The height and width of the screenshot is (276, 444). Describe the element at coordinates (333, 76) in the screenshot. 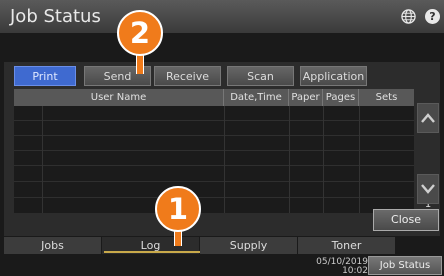

I see `tab-application: Application` at that location.